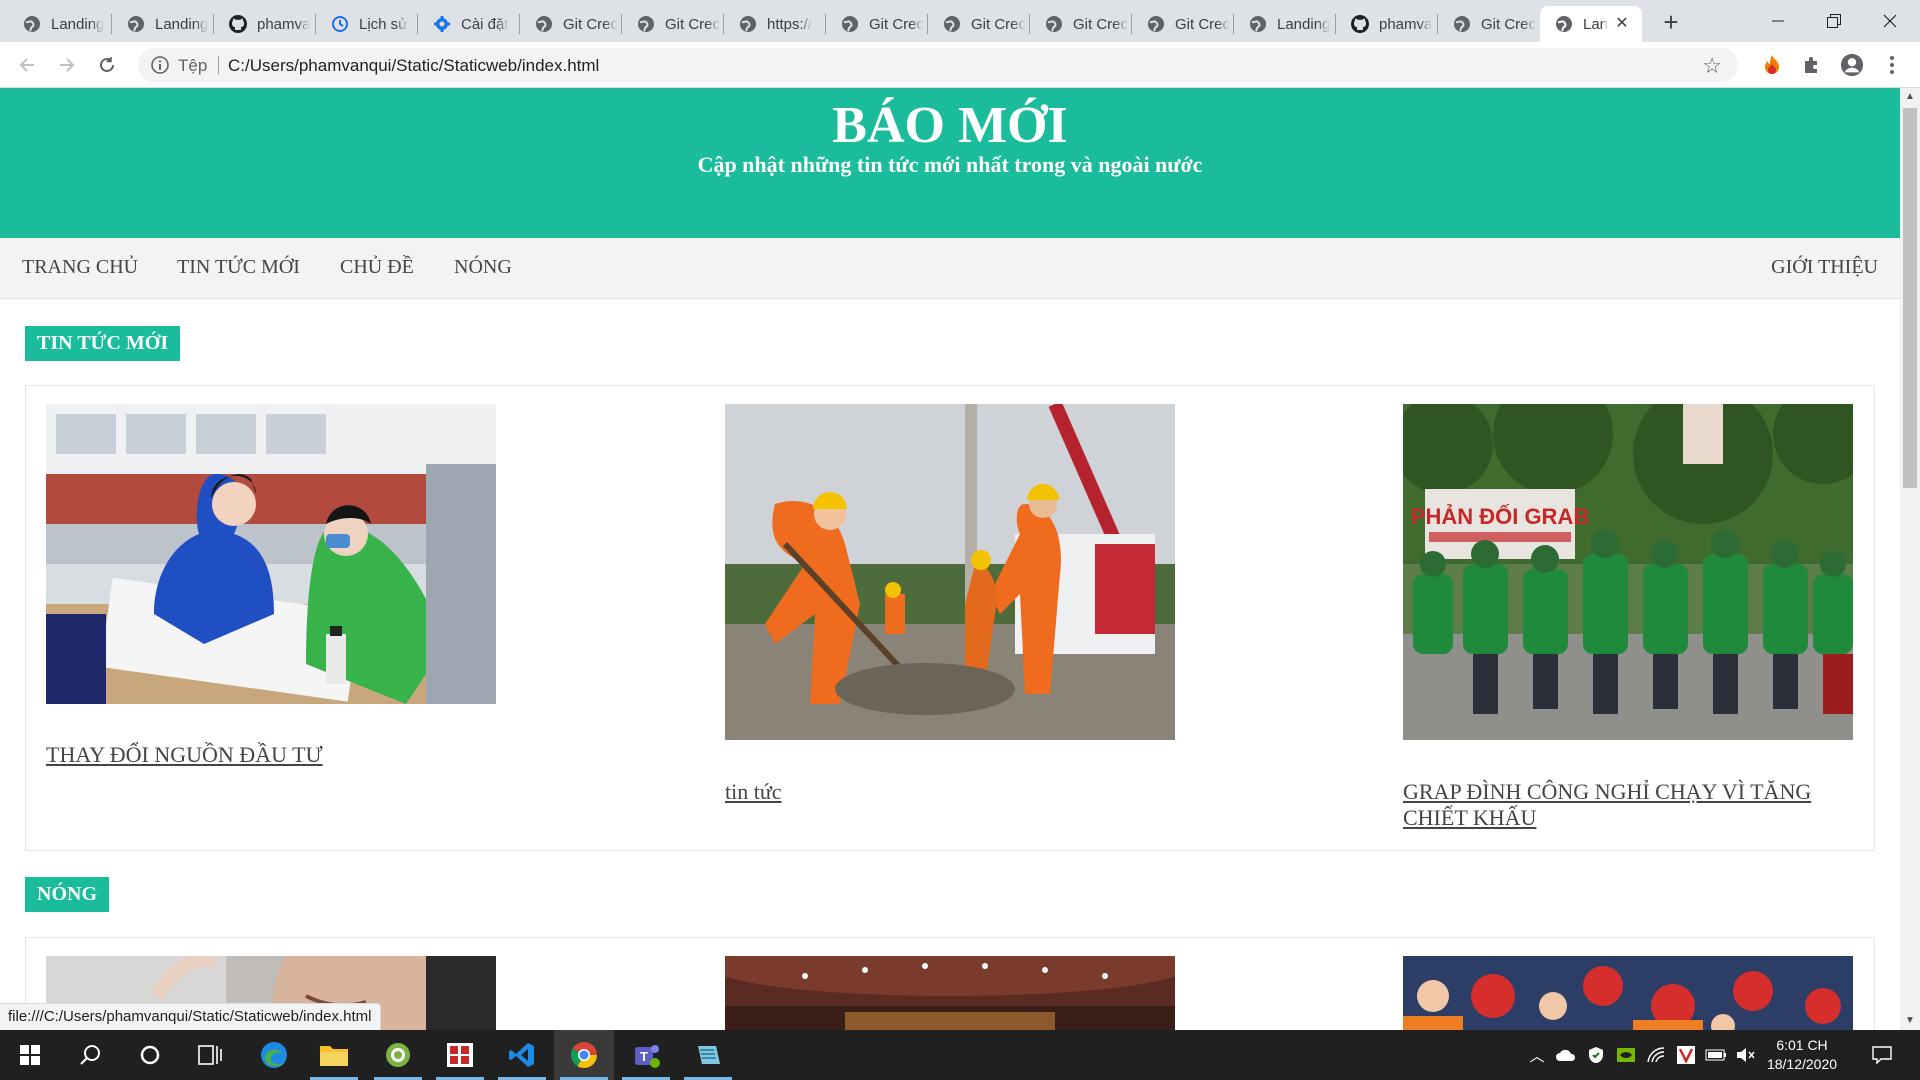 This screenshot has width=1920, height=1080. I want to click on close-window-button, so click(1890, 21).